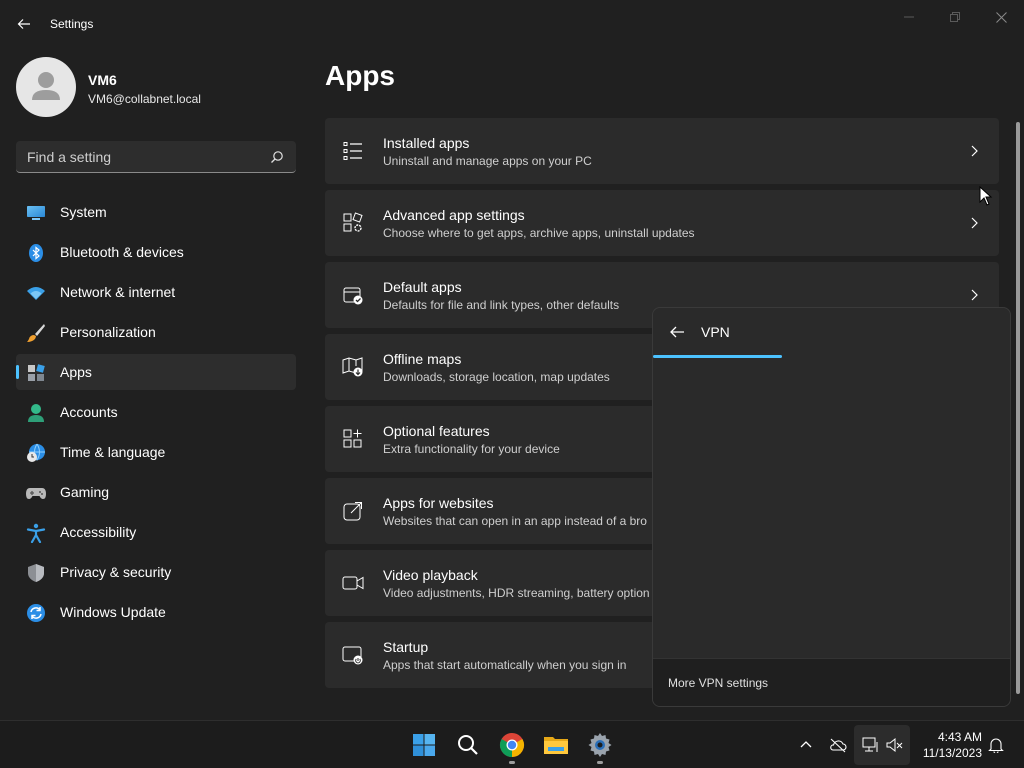 Image resolution: width=1024 pixels, height=768 pixels. Describe the element at coordinates (36, 372) in the screenshot. I see `apps-icon` at that location.